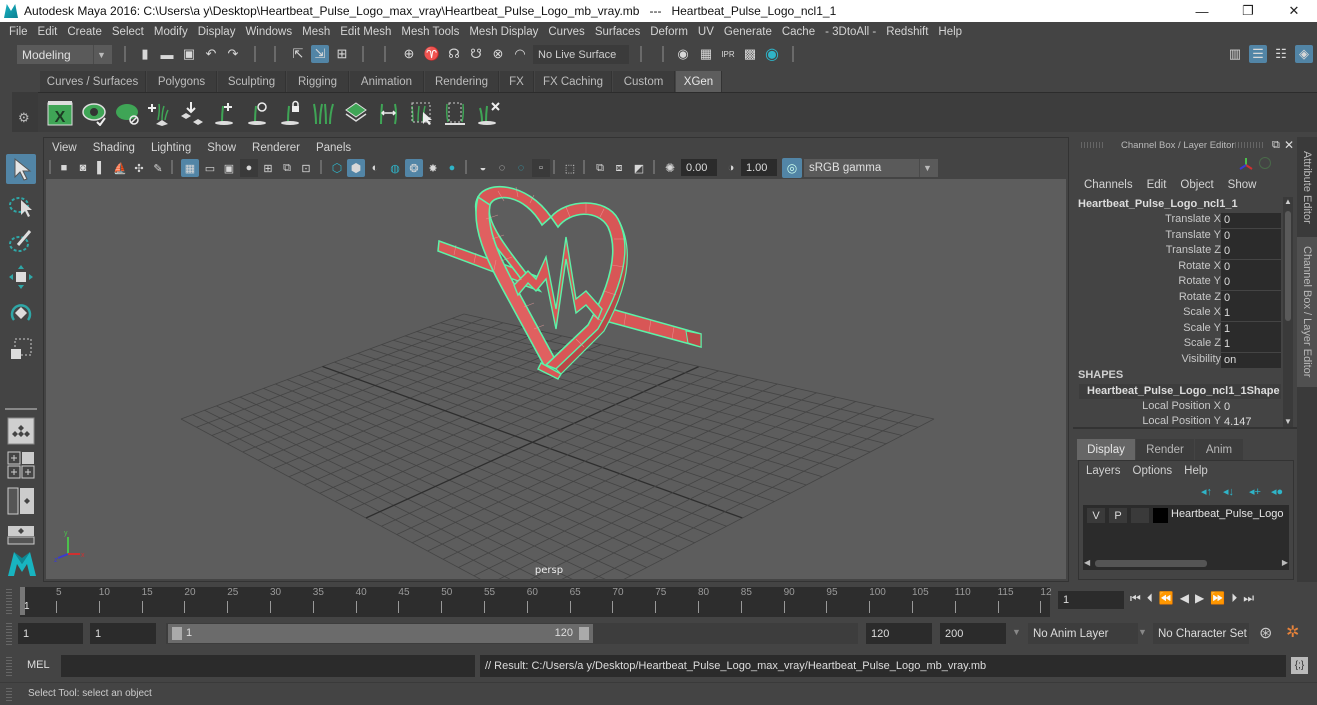 The height and width of the screenshot is (705, 1317). What do you see at coordinates (1234, 598) in the screenshot?
I see `step-forward-frame-icon: ⏵` at bounding box center [1234, 598].